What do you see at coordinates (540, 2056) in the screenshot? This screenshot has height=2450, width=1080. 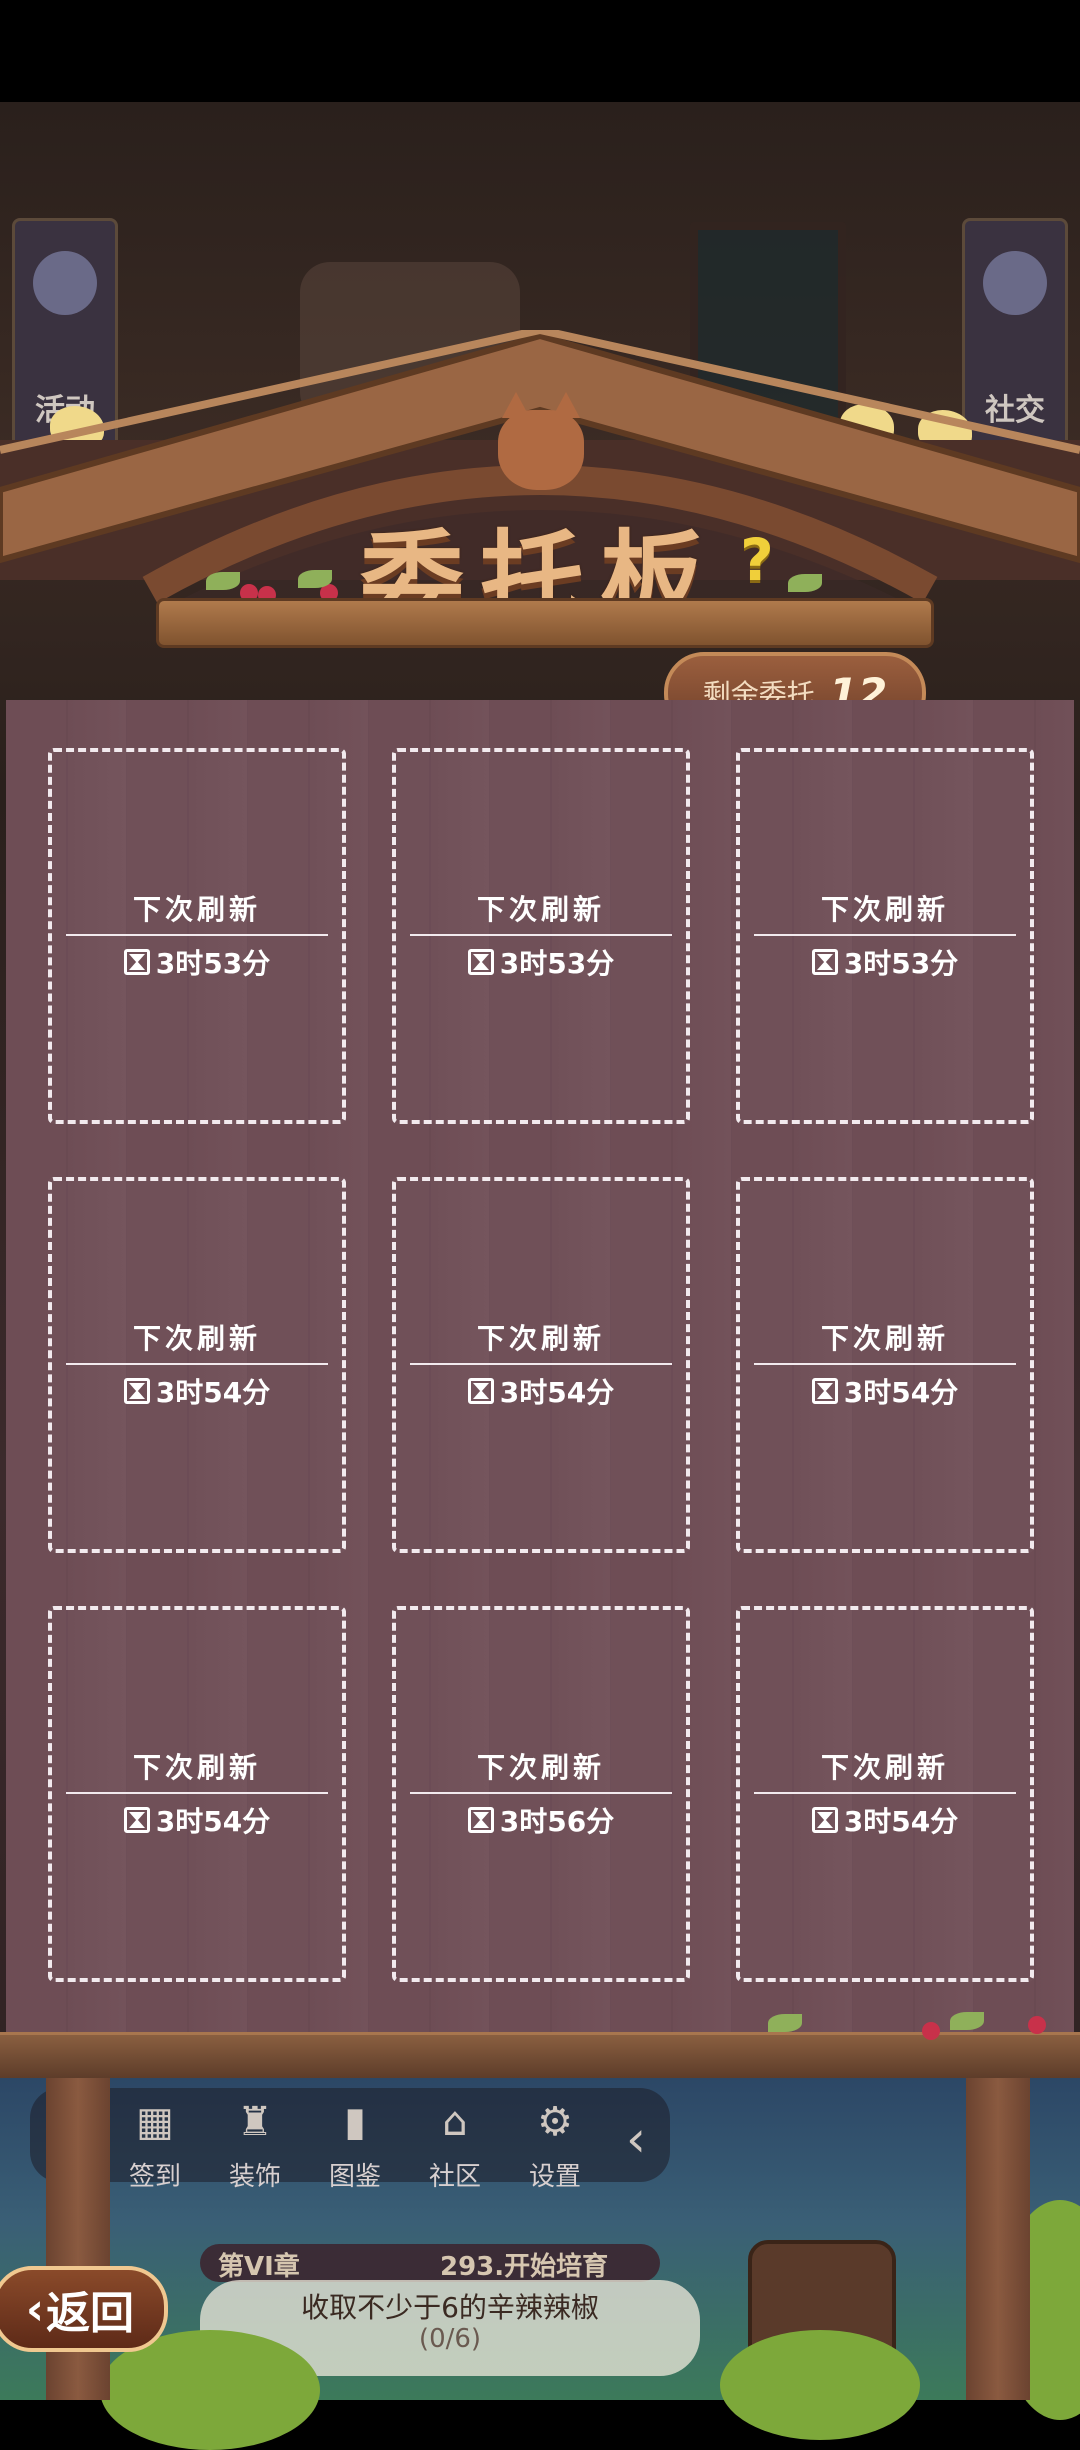 I see `board-beam` at bounding box center [540, 2056].